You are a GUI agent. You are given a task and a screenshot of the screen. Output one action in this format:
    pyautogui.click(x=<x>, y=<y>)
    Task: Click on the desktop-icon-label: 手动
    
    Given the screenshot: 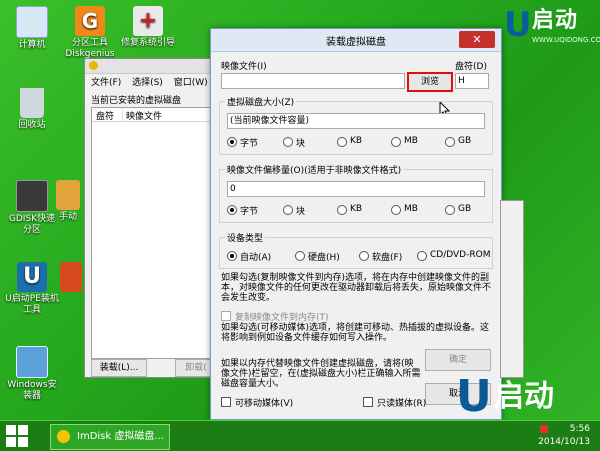 What is the action you would take?
    pyautogui.click(x=67, y=217)
    